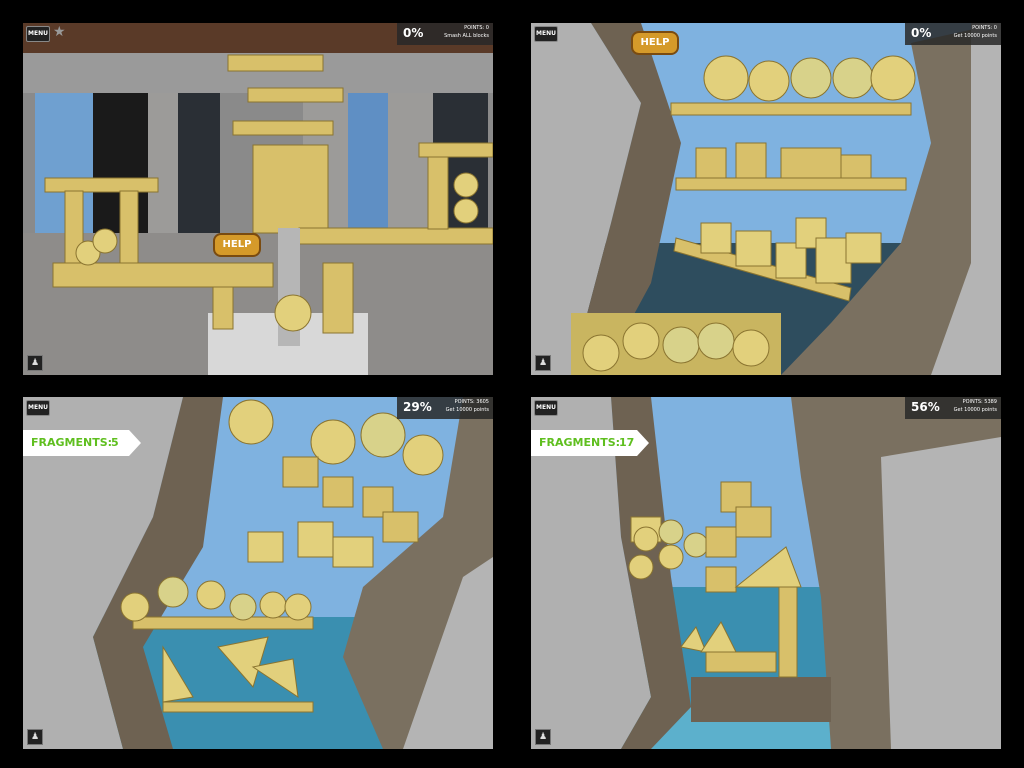 This screenshot has height=768, width=1024. I want to click on progress-percent: 29%, so click(417, 407).